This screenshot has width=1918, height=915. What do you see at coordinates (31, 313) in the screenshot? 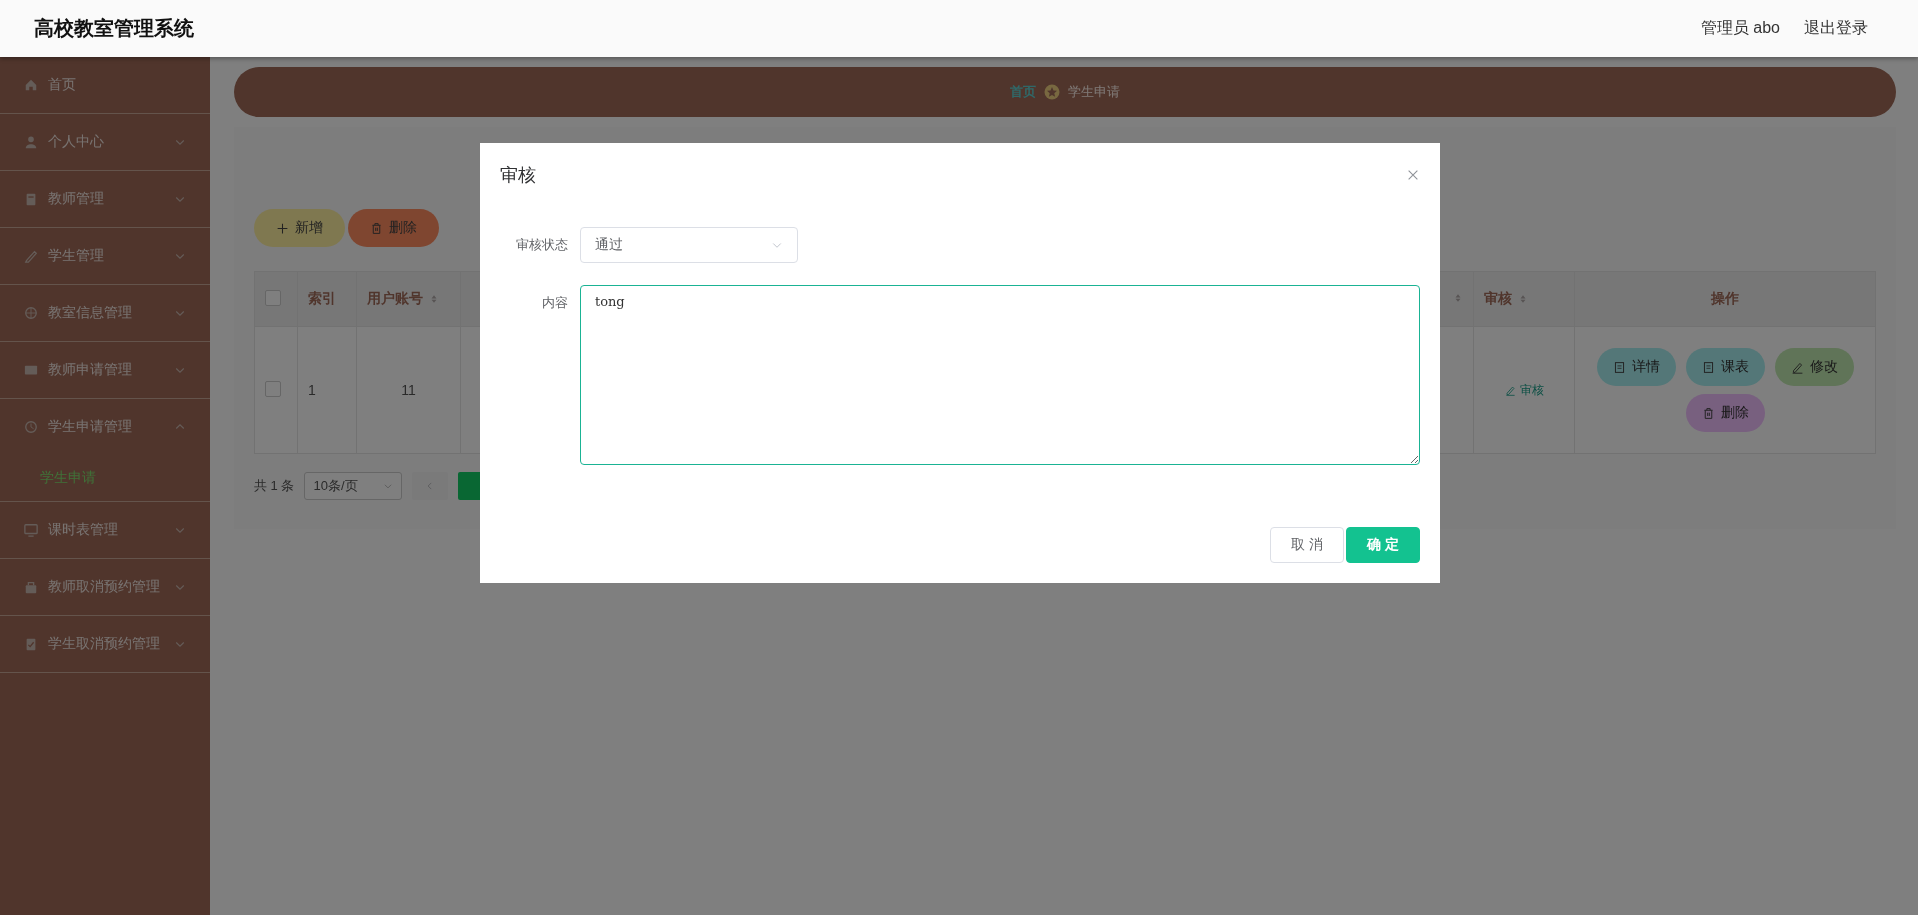
I see `compass-icon` at bounding box center [31, 313].